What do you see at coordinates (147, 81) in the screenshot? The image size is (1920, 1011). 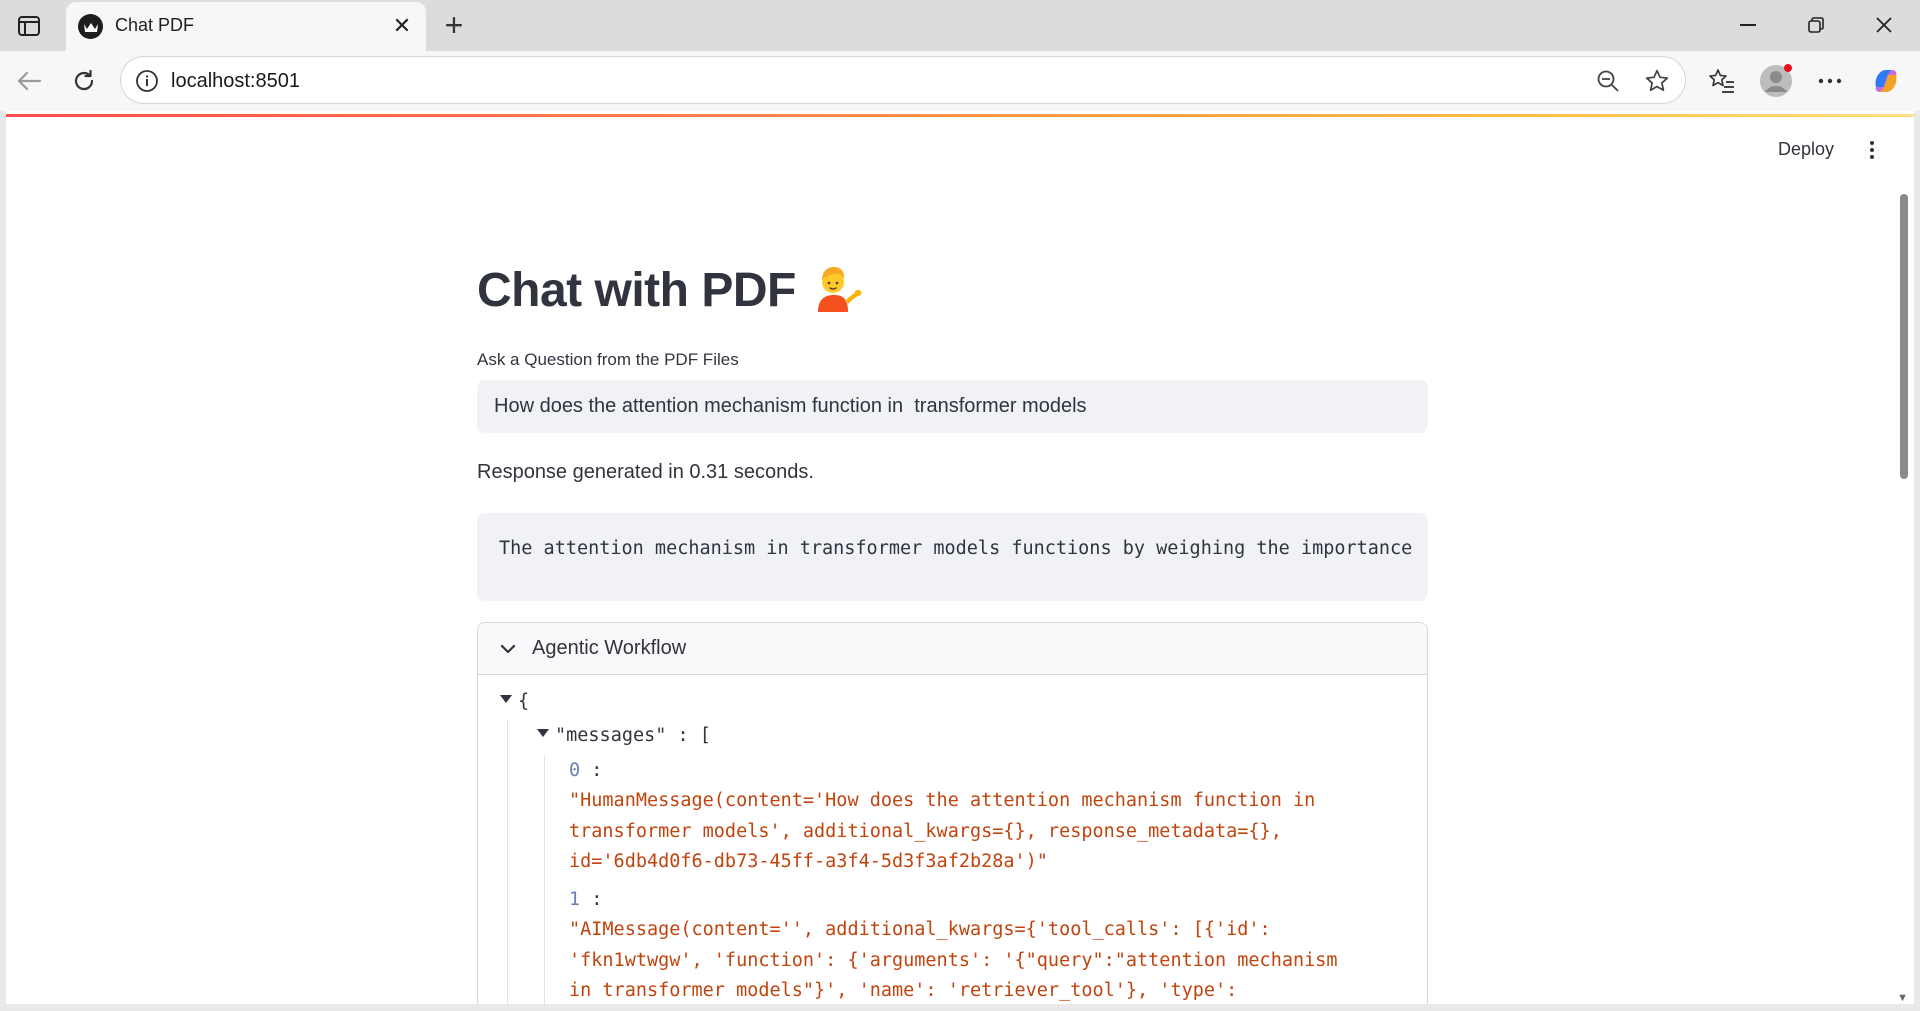 I see `site-info-icon` at bounding box center [147, 81].